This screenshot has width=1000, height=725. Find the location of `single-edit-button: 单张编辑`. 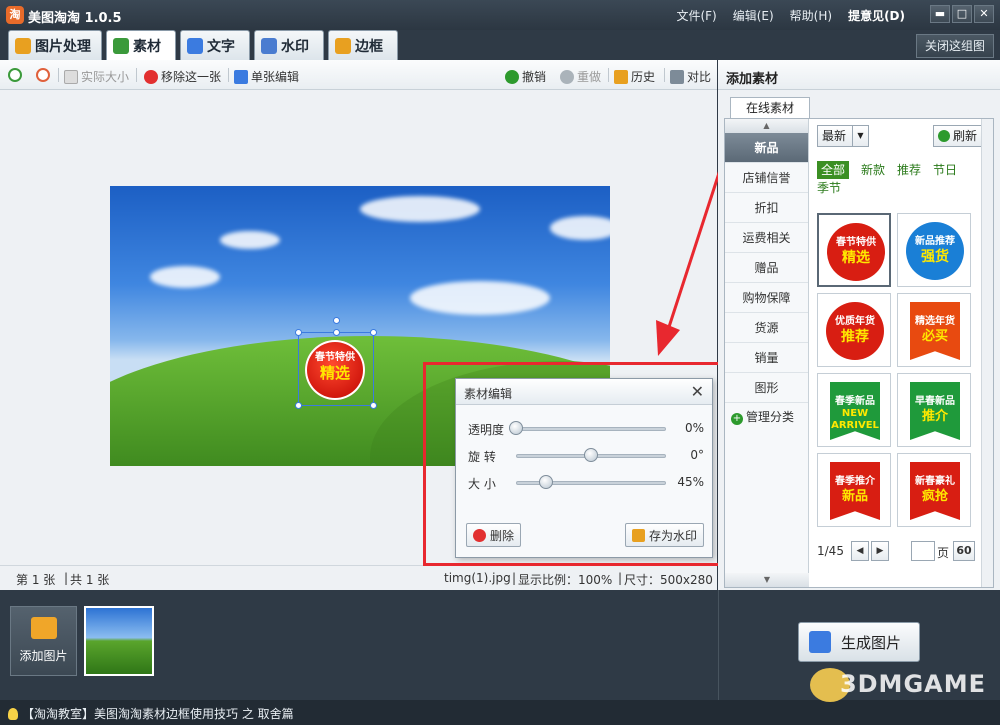

single-edit-button: 单张编辑 is located at coordinates (266, 76).